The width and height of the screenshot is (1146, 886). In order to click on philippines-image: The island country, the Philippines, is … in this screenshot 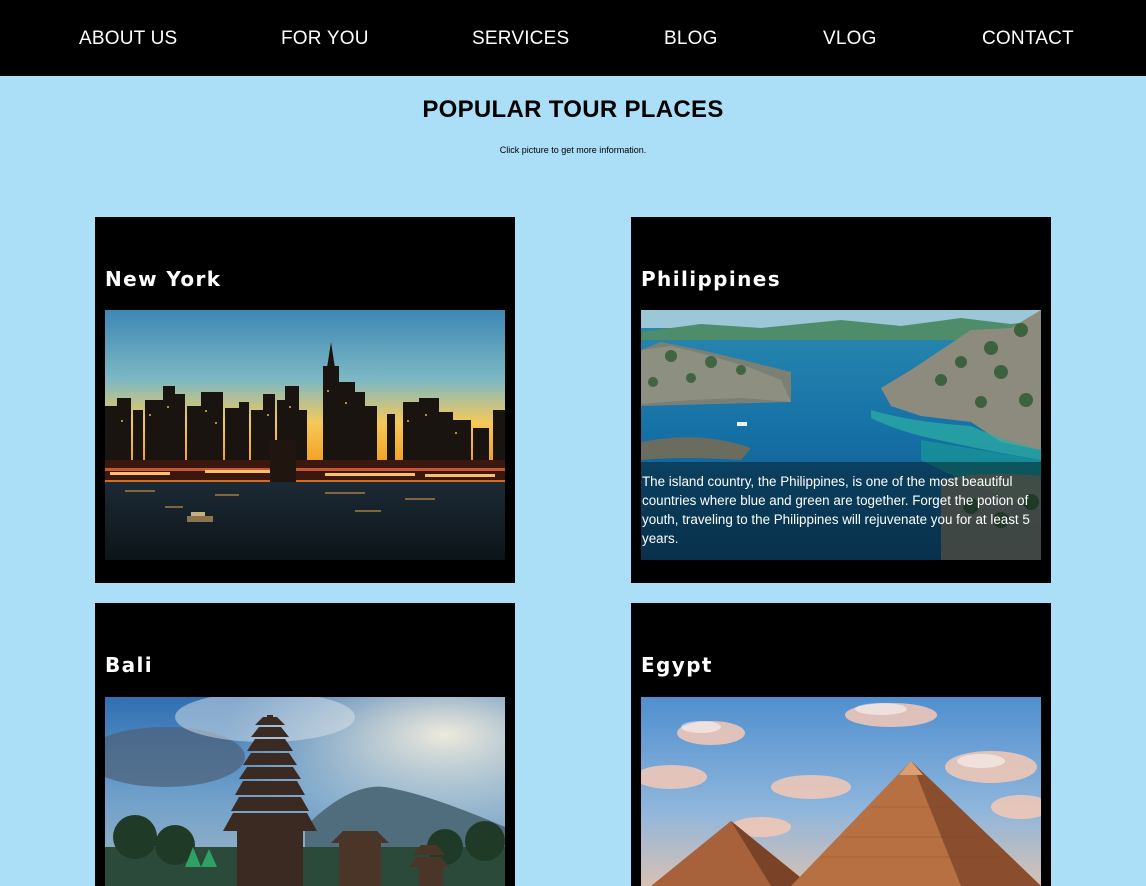, I will do `click(841, 435)`.